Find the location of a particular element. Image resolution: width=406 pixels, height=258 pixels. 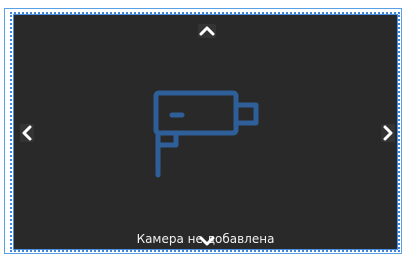

nav-right-button is located at coordinates (387, 133).